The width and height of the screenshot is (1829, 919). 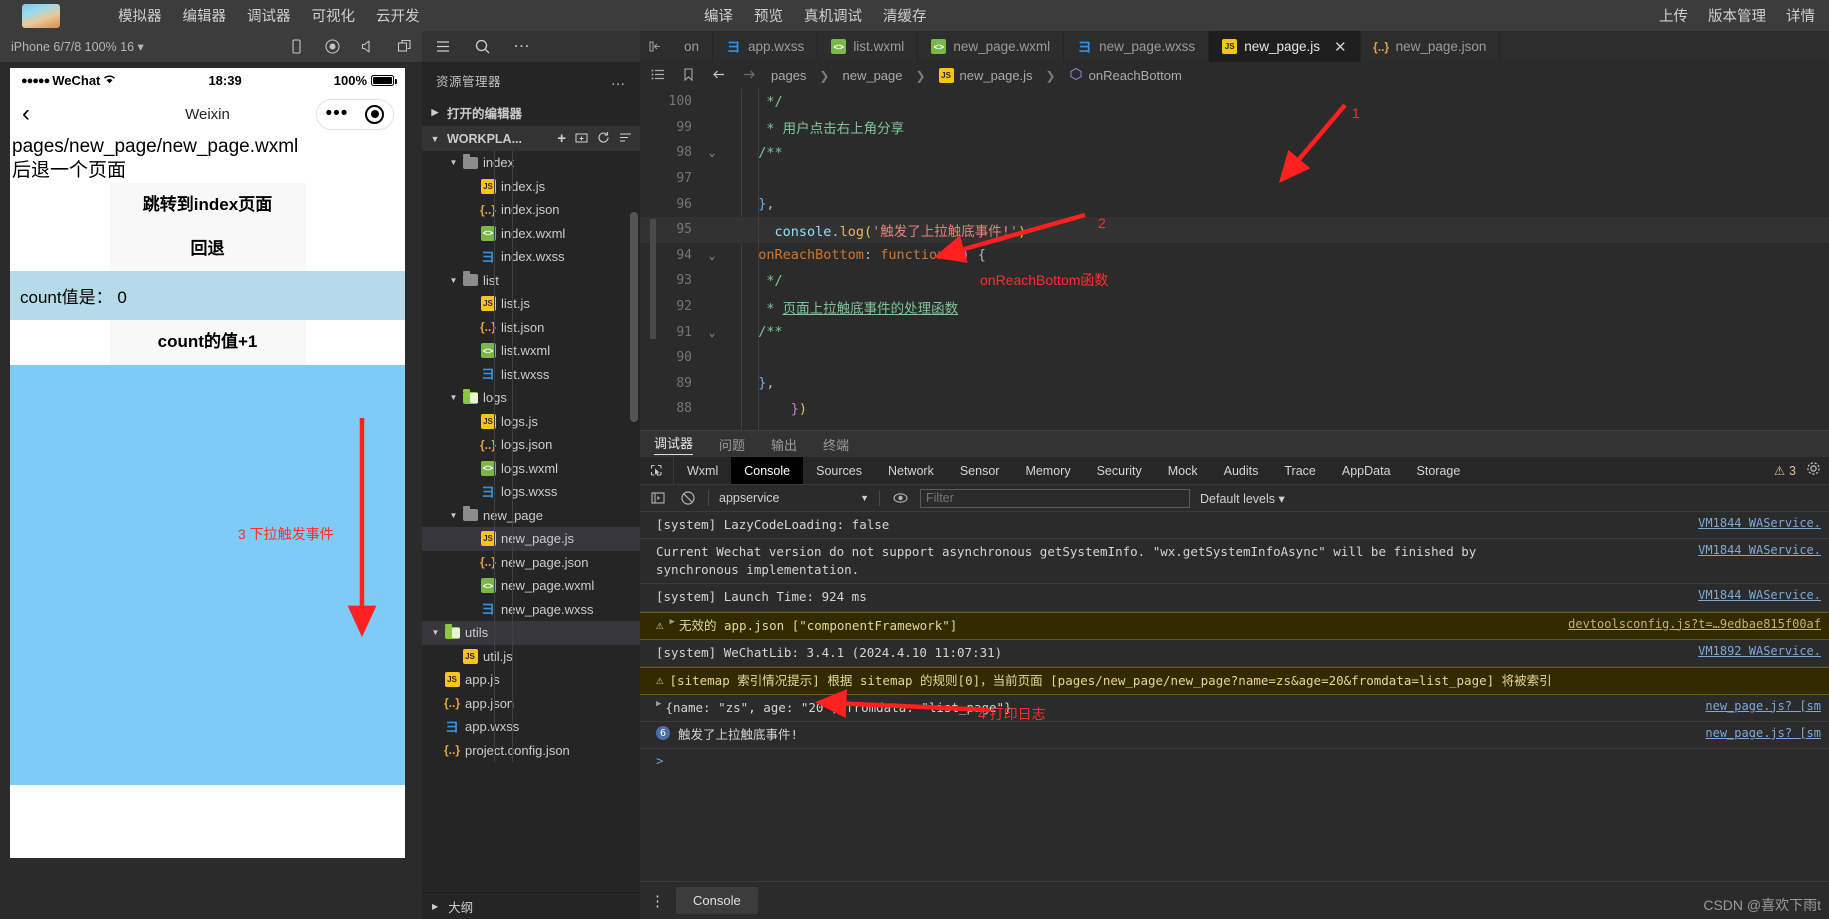 I want to click on search-icon, so click(x=482, y=46).